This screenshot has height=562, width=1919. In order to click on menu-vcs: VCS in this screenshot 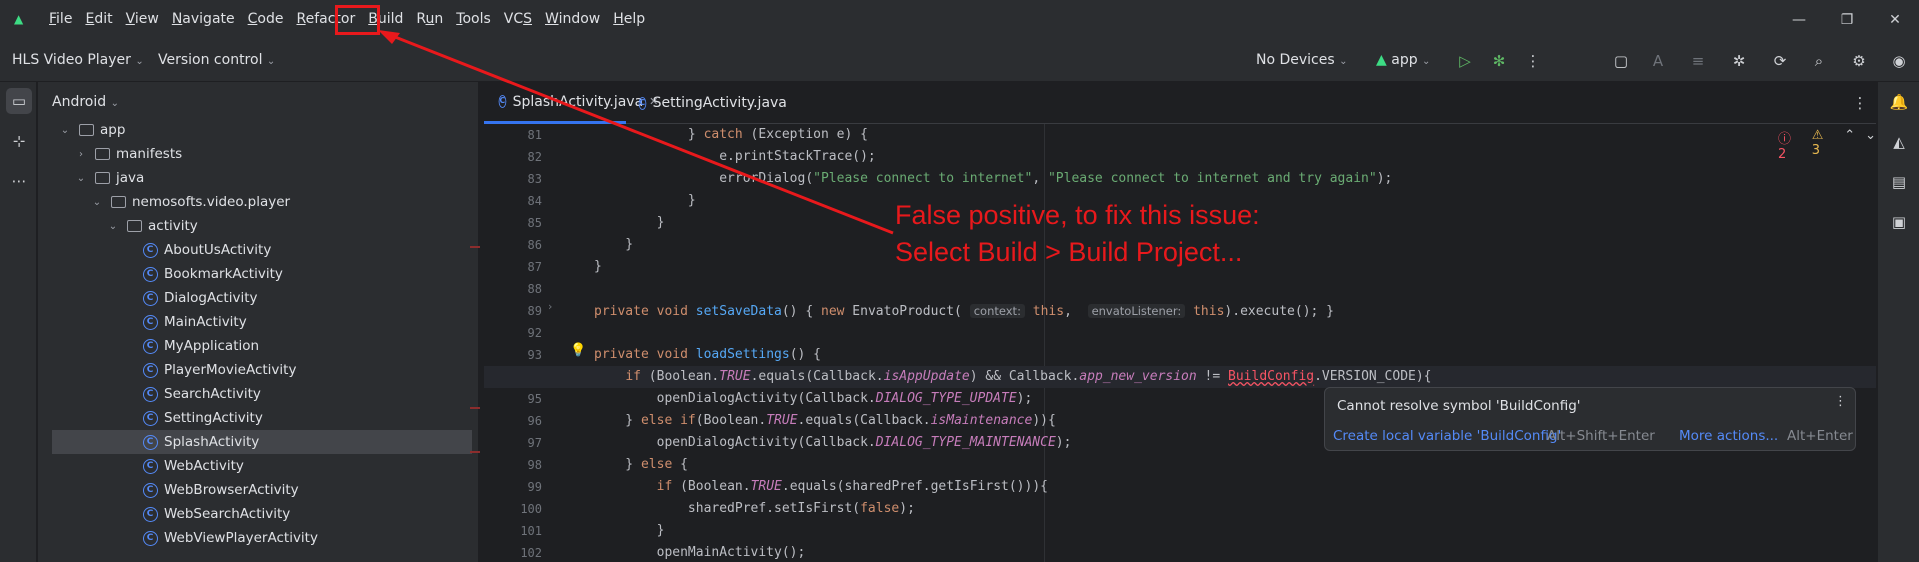, I will do `click(521, 19)`.